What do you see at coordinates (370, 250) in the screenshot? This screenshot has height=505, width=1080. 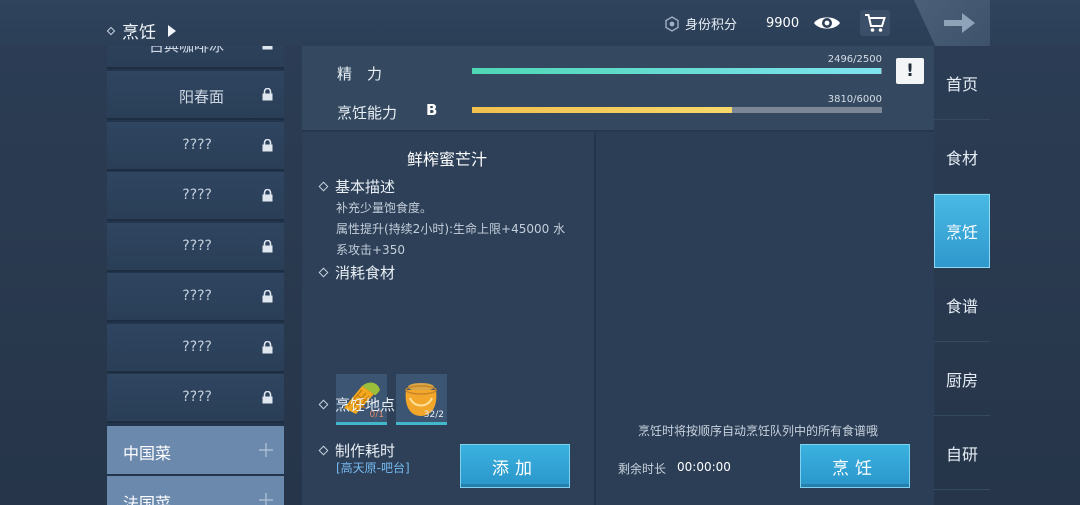 I see `desc-line: 系攻击+350` at bounding box center [370, 250].